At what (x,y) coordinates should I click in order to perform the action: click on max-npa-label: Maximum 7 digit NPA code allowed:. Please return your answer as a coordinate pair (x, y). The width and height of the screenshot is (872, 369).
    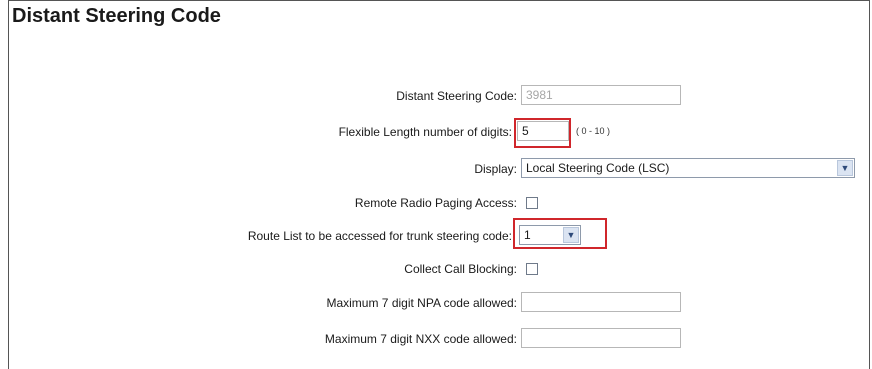
    Looking at the image, I should click on (421, 303).